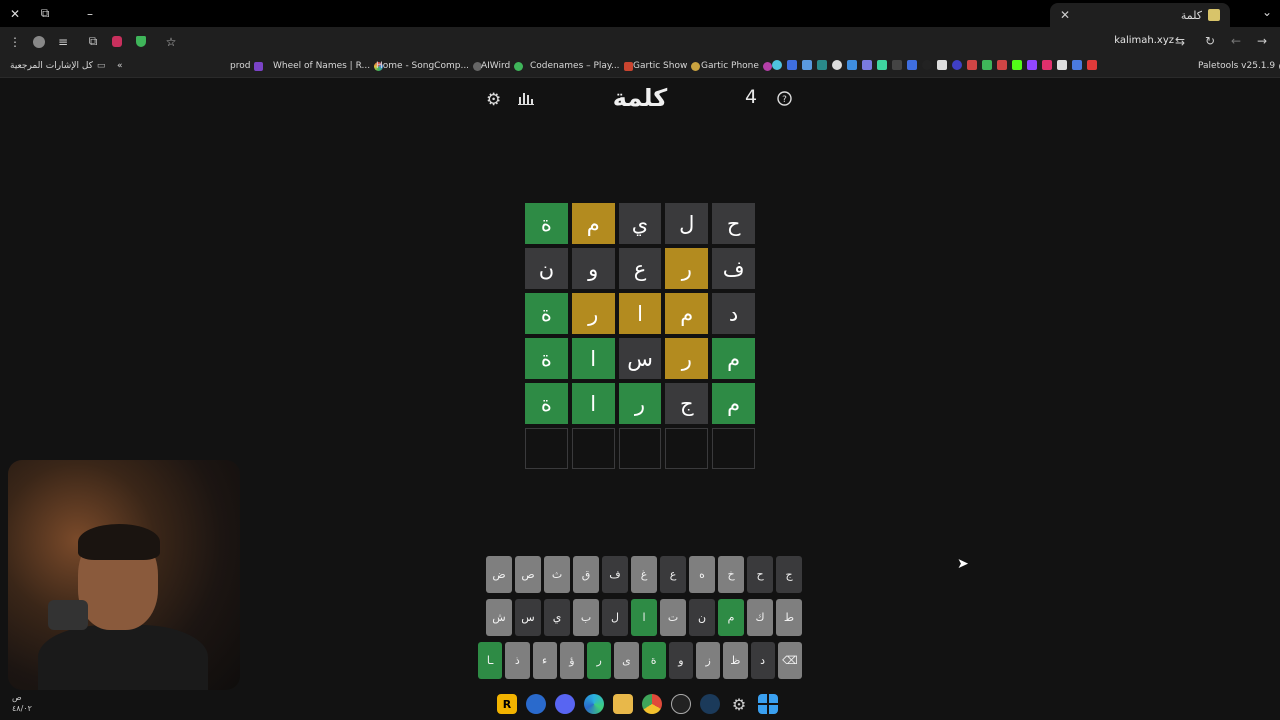  Describe the element at coordinates (760, 617) in the screenshot. I see `keyboard-key: ك` at that location.